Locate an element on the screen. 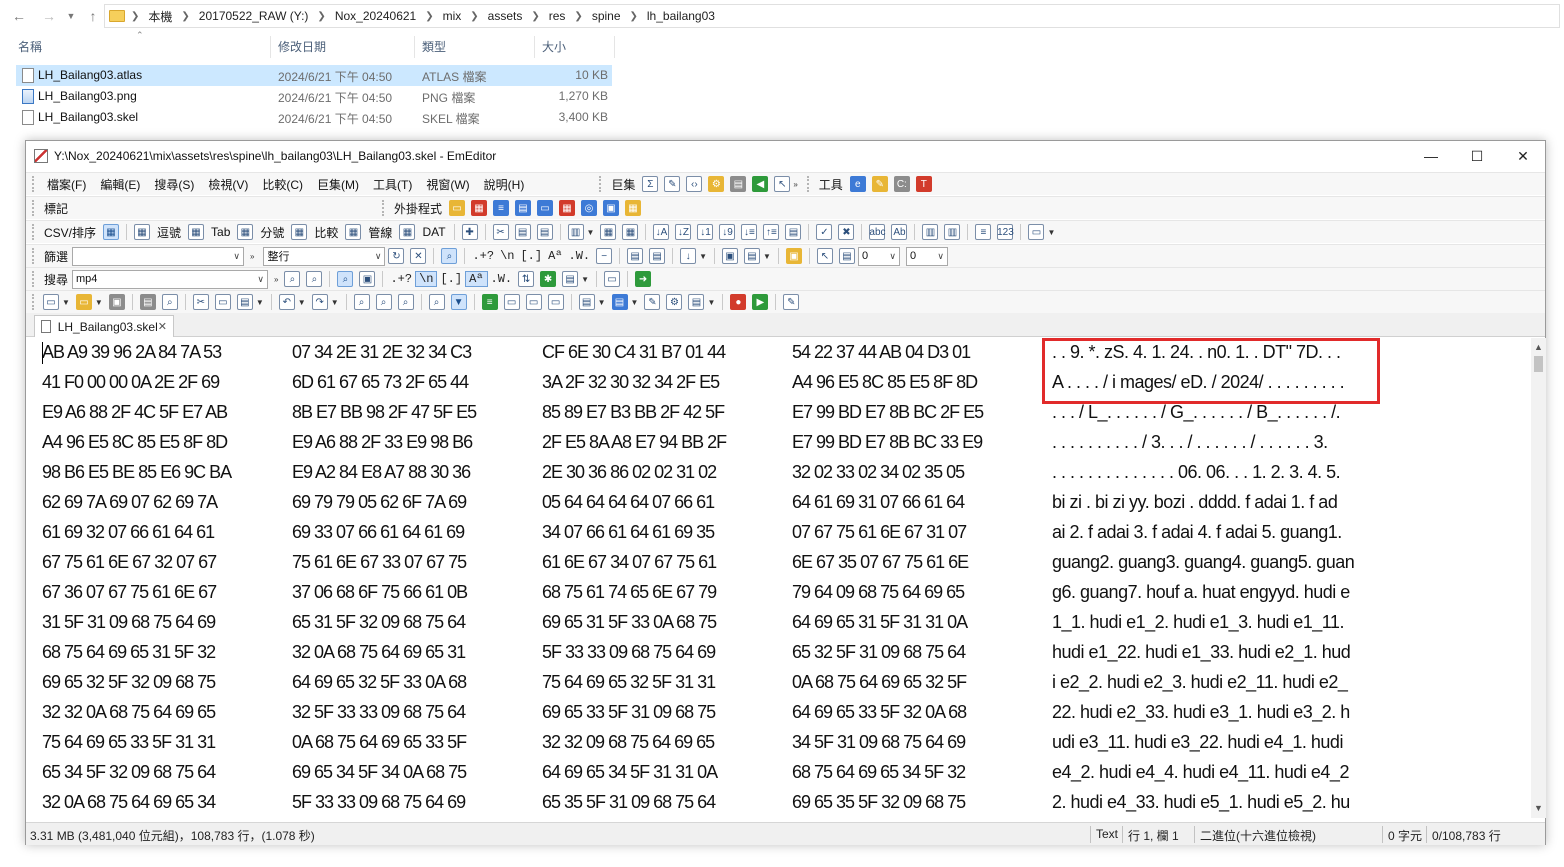  dat-label: DAT is located at coordinates (433, 232).